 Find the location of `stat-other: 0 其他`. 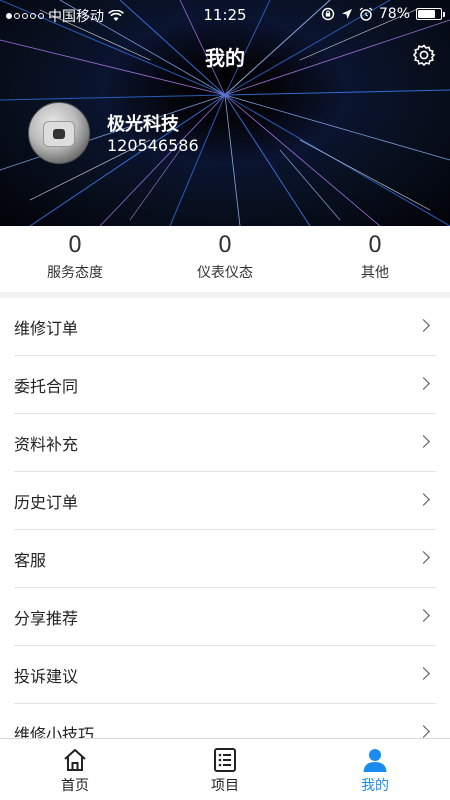

stat-other: 0 其他 is located at coordinates (375, 259).